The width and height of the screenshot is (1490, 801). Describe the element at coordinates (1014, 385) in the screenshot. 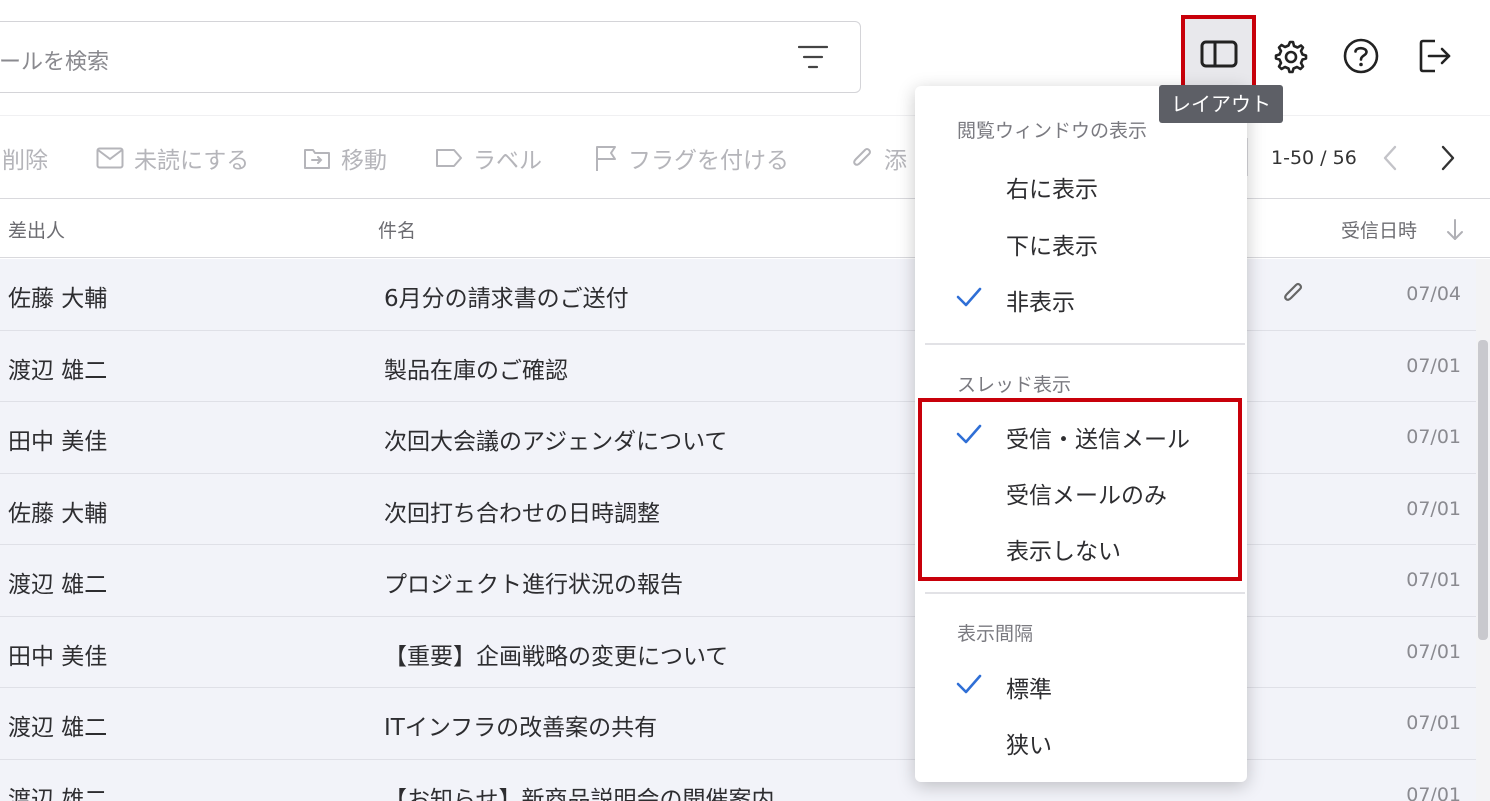

I see `thread-title: スレッド表示` at that location.